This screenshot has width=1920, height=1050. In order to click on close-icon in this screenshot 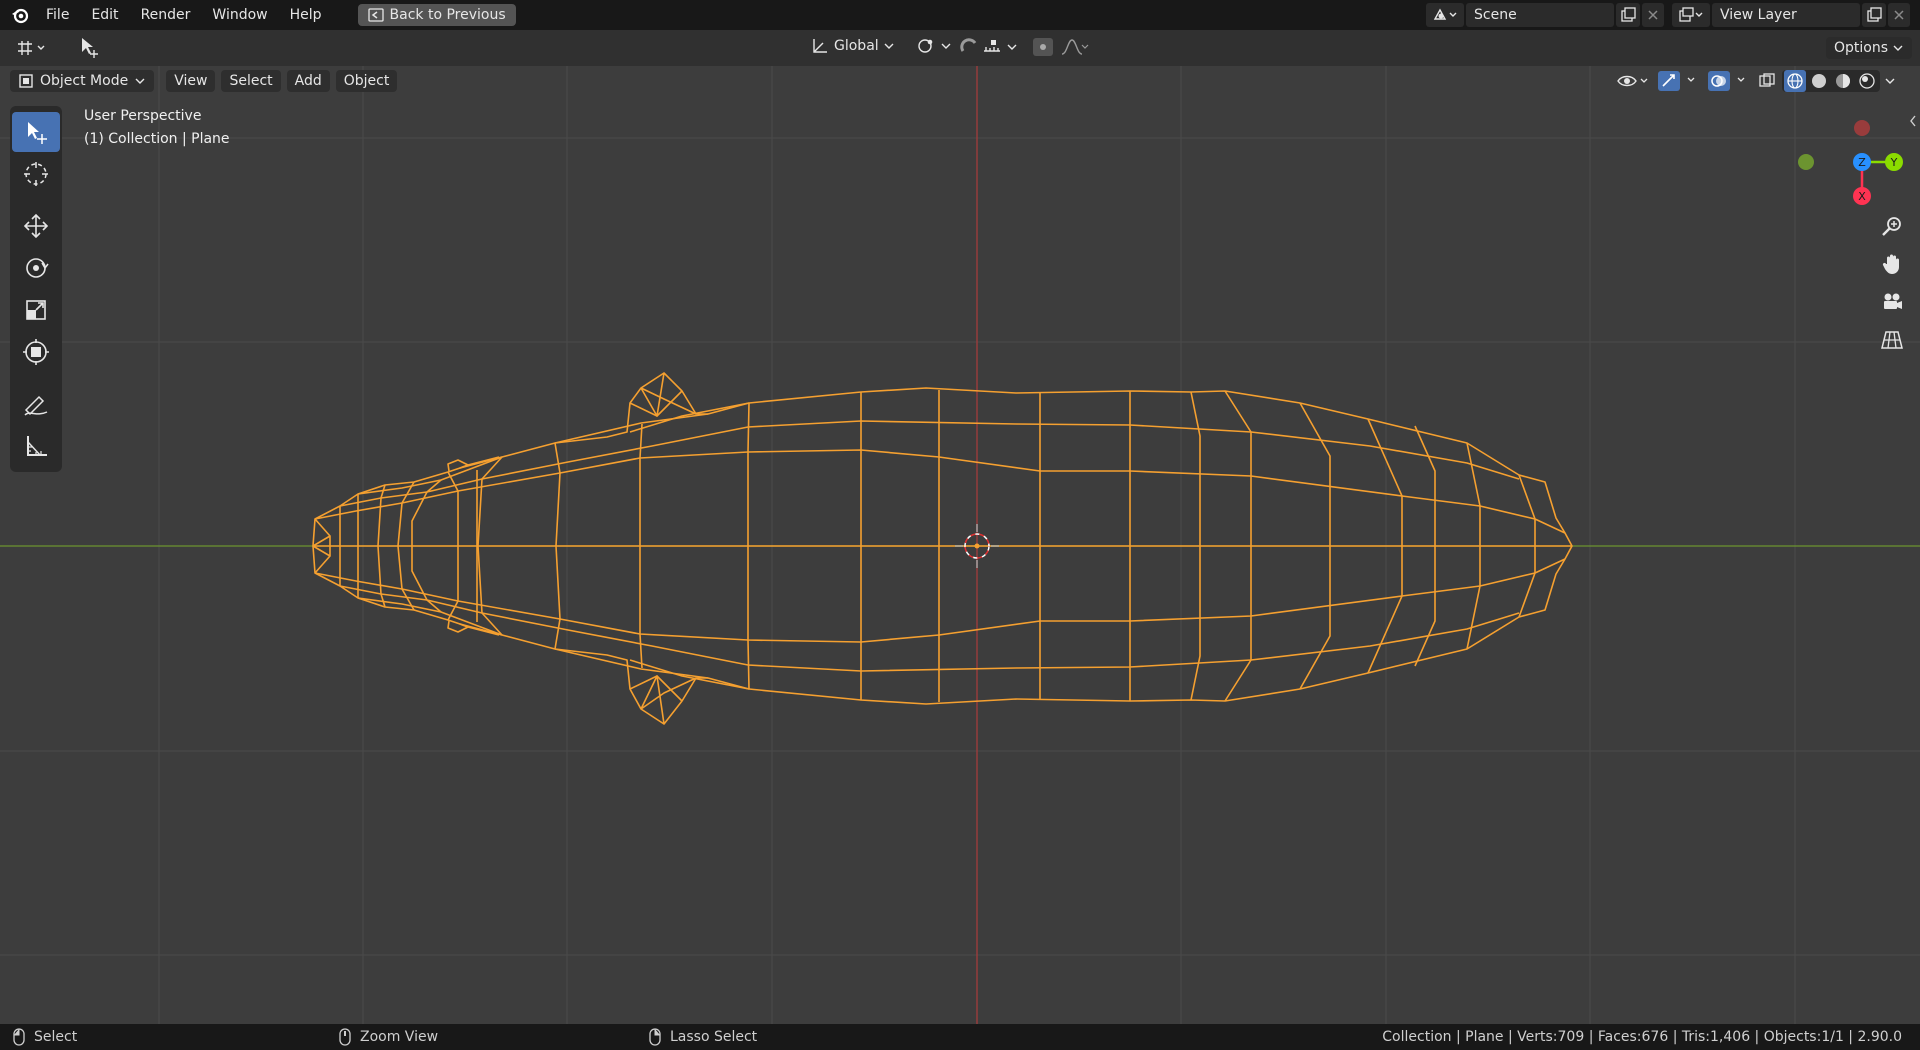, I will do `click(1899, 15)`.